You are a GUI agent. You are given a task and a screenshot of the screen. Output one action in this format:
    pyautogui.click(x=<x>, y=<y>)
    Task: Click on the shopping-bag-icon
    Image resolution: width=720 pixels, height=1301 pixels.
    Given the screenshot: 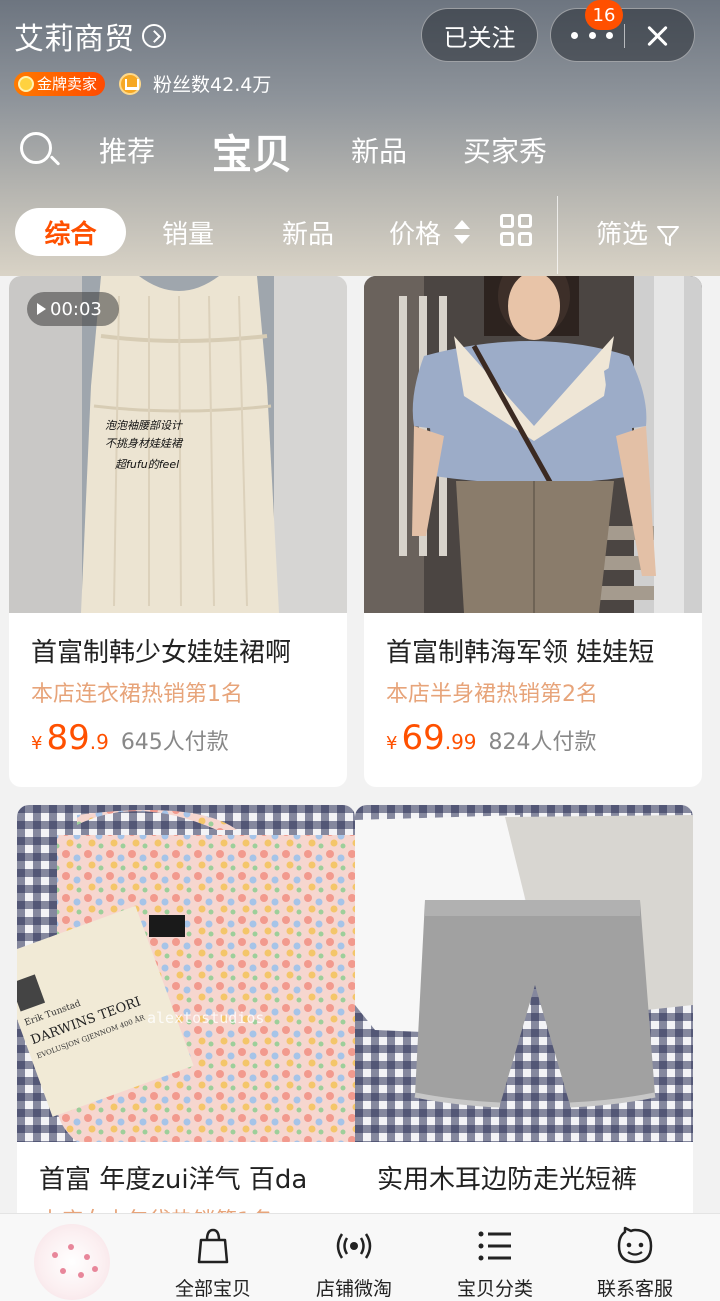 What is the action you would take?
    pyautogui.click(x=213, y=1246)
    